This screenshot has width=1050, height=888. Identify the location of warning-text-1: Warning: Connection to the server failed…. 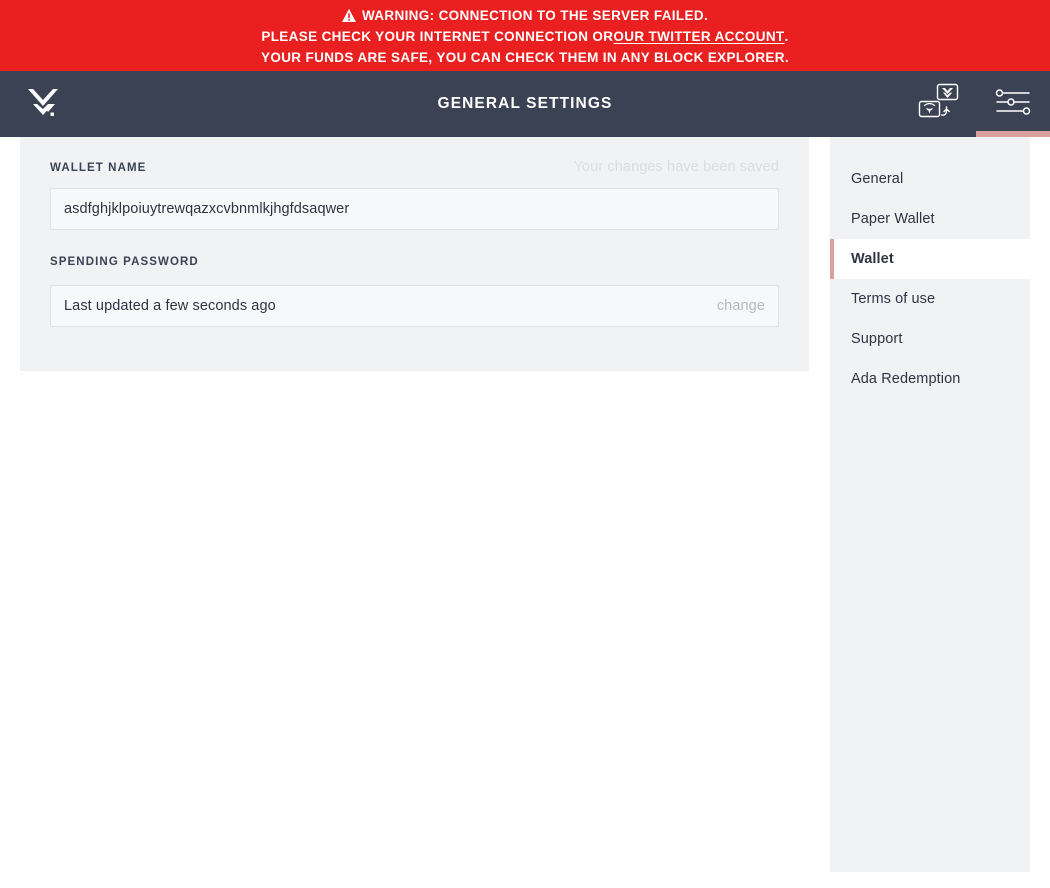
(535, 15).